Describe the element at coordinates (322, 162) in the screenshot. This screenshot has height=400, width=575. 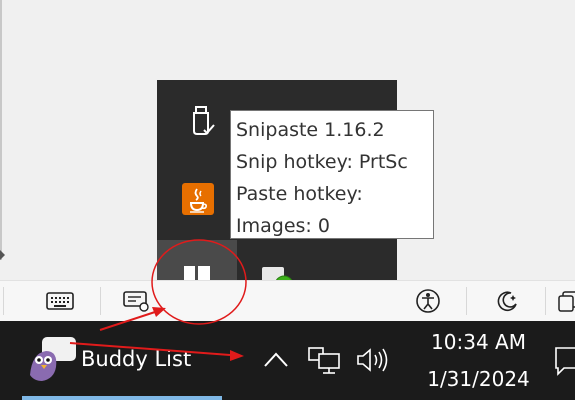
I see `tooltip-snip-hotkey: Snip hotkey: PrtSc` at that location.